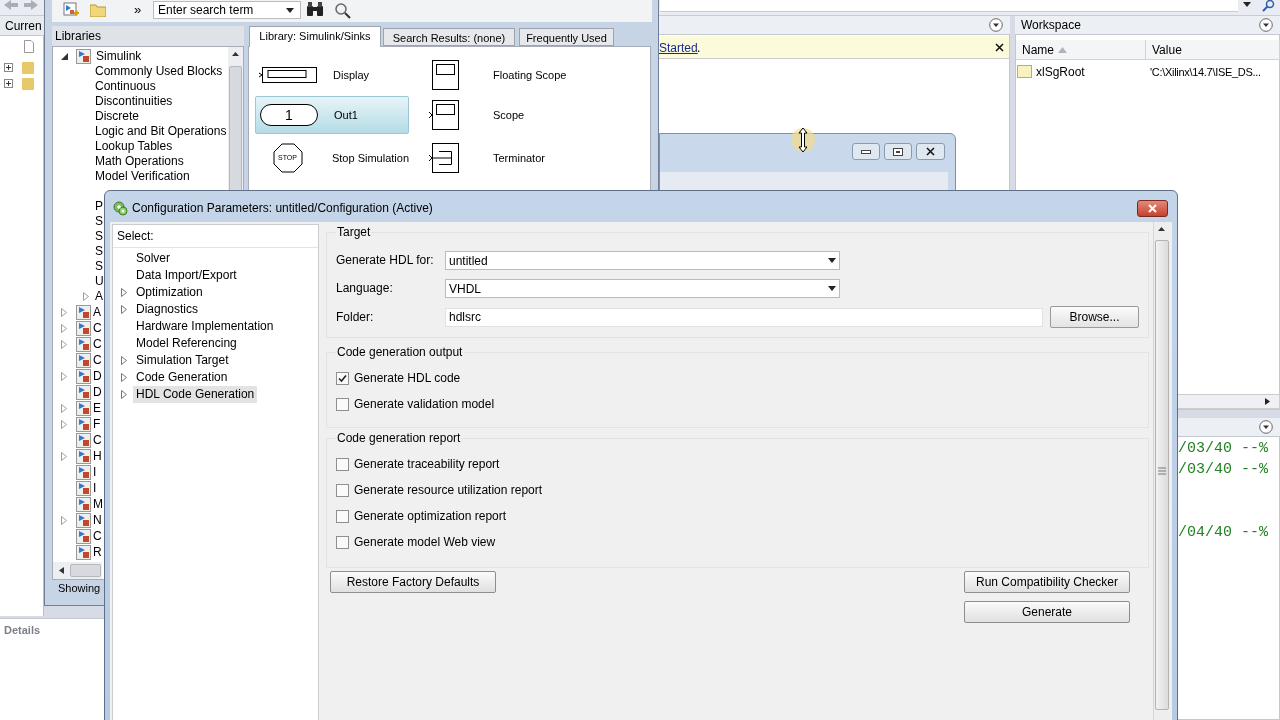 This screenshot has height=720, width=1280. I want to click on tab: Frequently Used, so click(566, 37).